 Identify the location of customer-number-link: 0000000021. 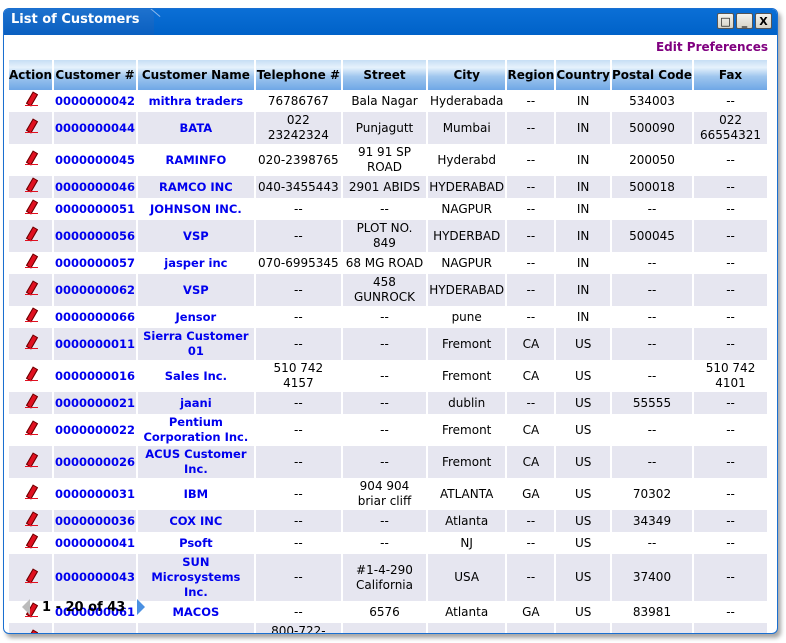
(95, 403).